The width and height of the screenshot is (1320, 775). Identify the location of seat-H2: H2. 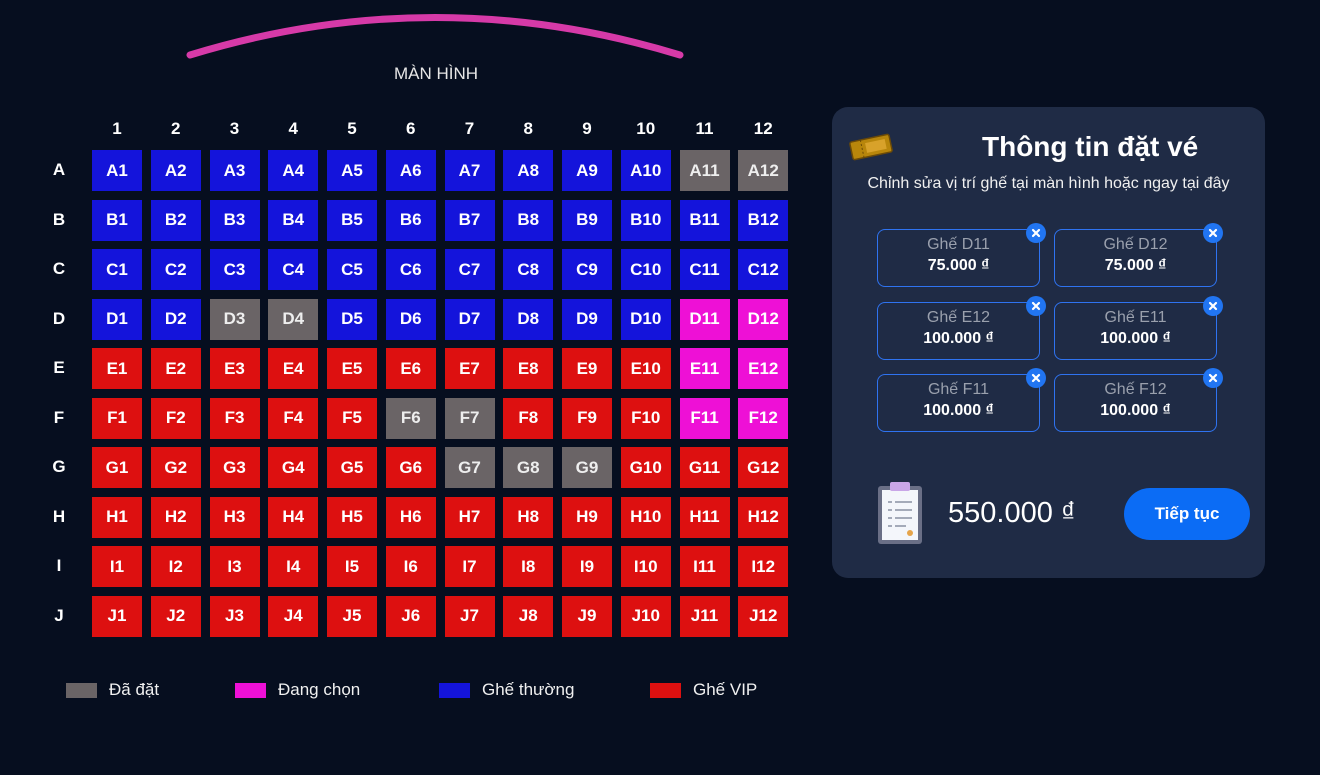
(175, 517).